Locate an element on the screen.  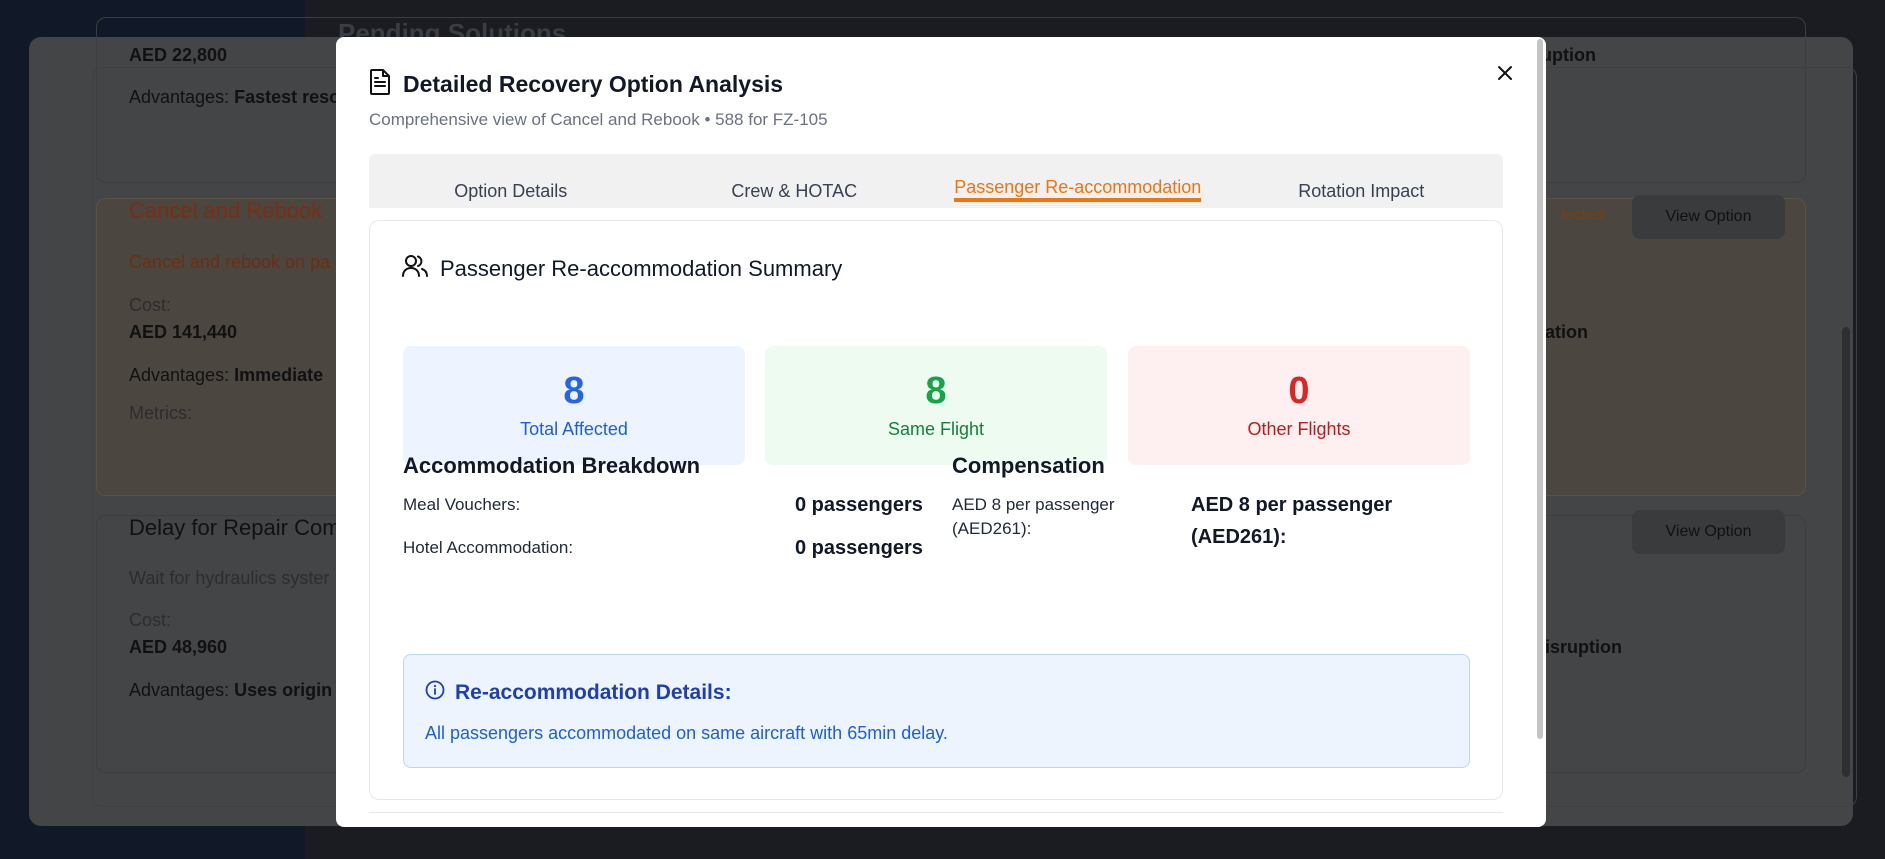
background-scrollbar is located at coordinates (1846, 552).